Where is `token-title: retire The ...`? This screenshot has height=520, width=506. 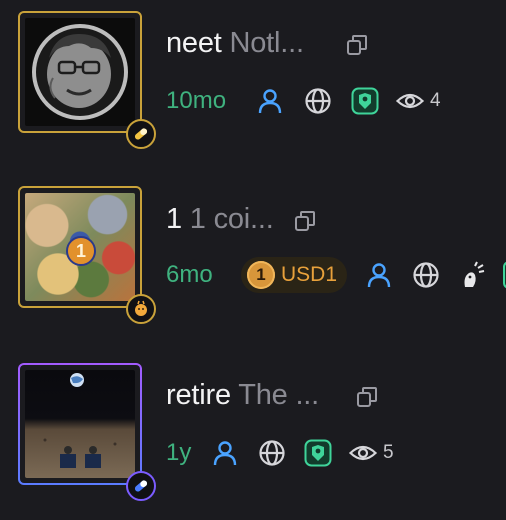
token-title: retire The ... is located at coordinates (242, 395).